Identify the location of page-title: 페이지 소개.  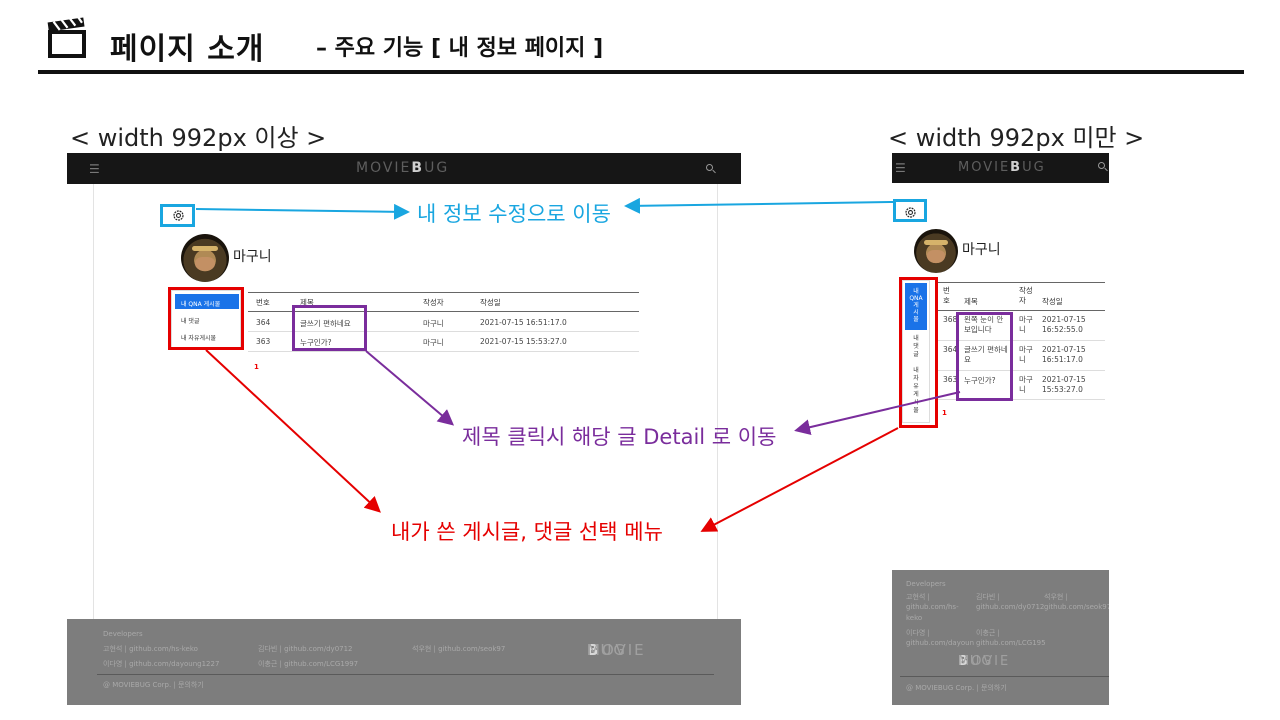
(187, 49).